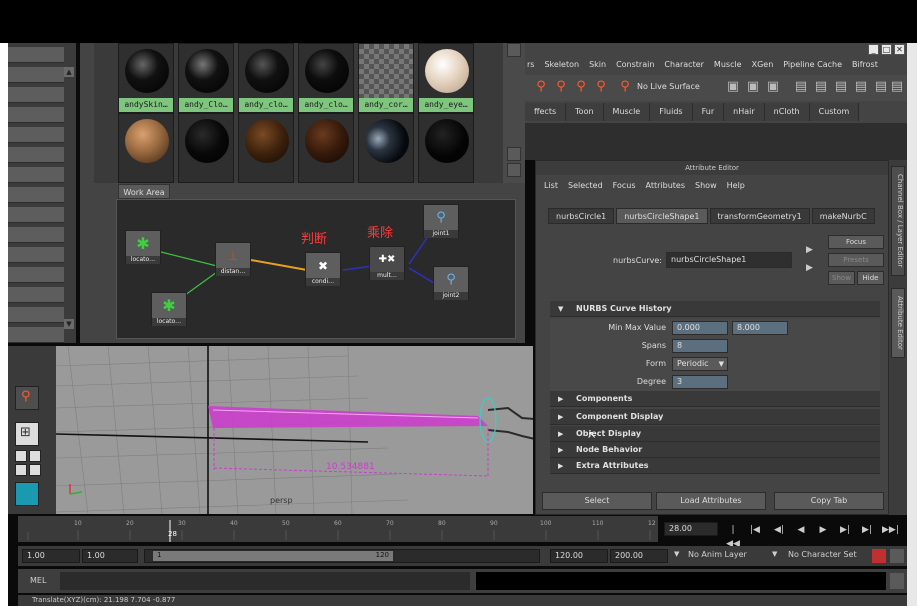 This screenshot has height=606, width=917. Describe the element at coordinates (21, 456) in the screenshot. I see `layout-single-icon` at that location.